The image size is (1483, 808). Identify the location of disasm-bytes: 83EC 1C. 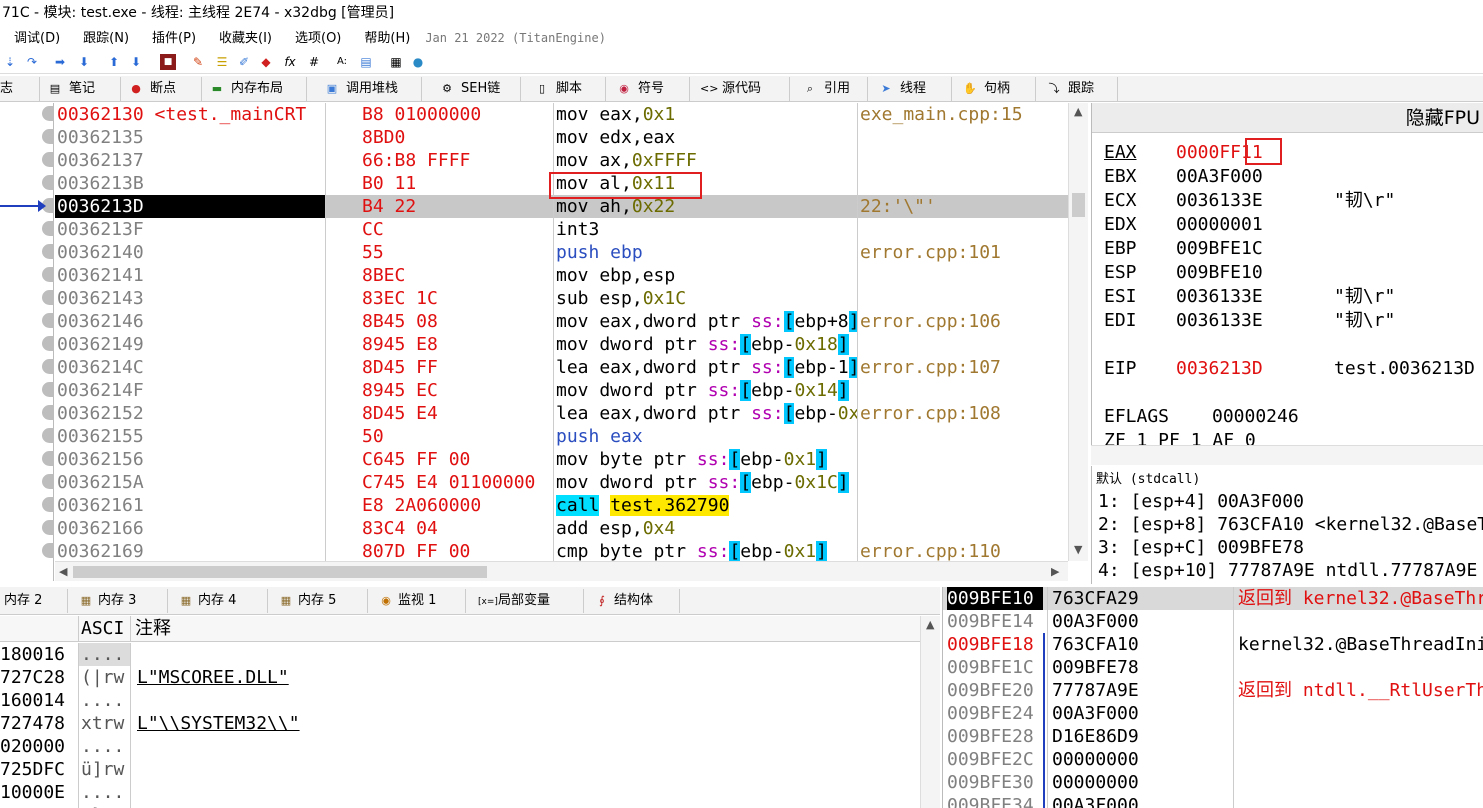
(439, 298).